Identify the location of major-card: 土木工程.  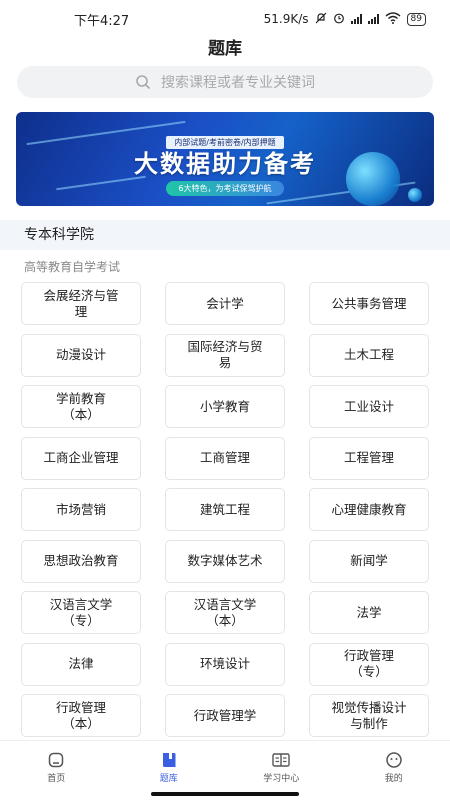
(369, 355).